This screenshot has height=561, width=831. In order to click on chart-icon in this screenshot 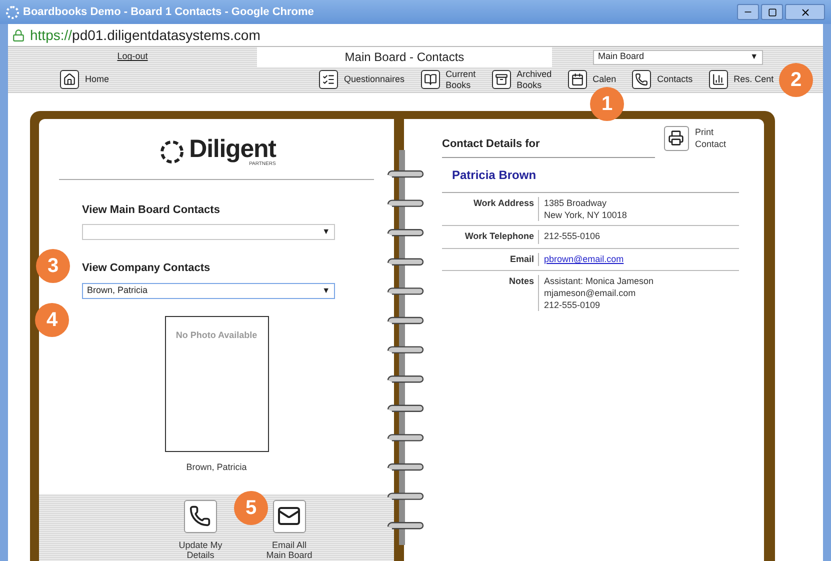, I will do `click(718, 80)`.